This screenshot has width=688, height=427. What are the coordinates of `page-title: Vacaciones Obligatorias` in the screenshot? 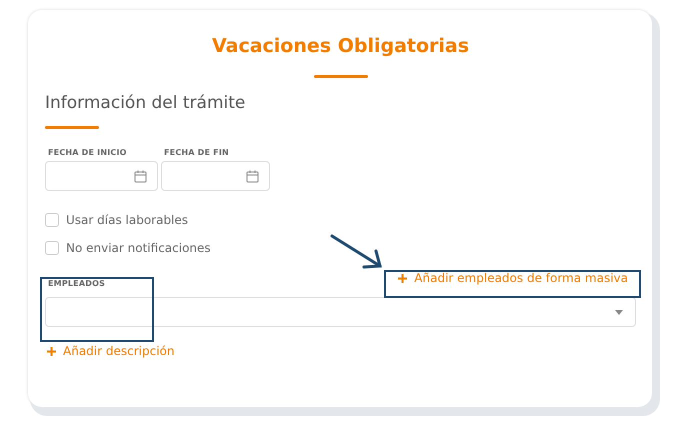 It's located at (340, 46).